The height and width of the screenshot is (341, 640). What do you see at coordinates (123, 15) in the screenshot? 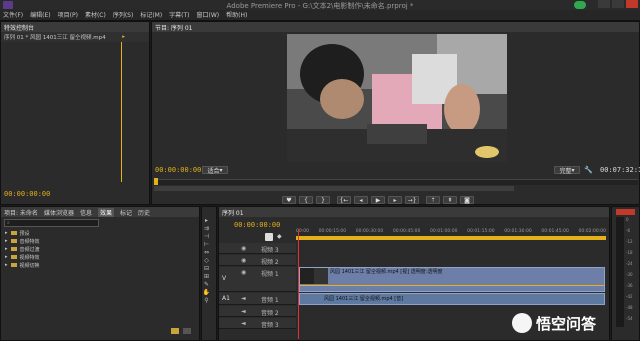
I see `menu-item: 序列(S)` at bounding box center [123, 15].